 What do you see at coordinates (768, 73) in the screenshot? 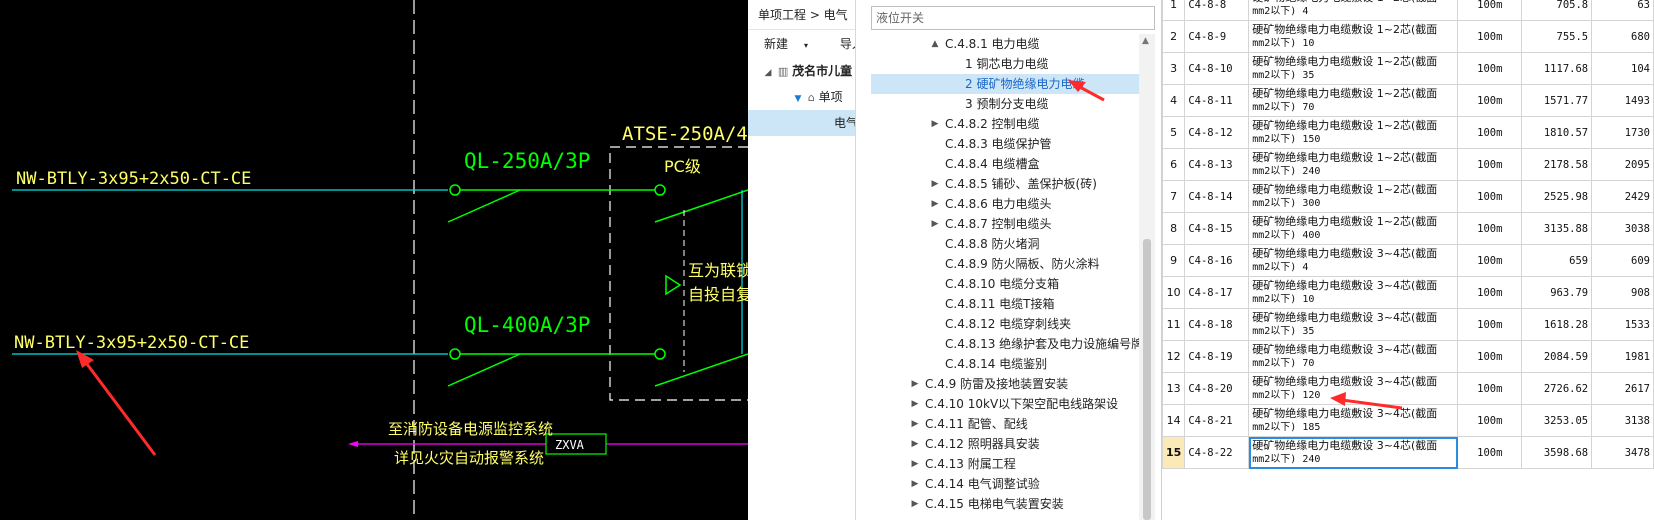
I see `expand-caret-icon: ◢` at bounding box center [768, 73].